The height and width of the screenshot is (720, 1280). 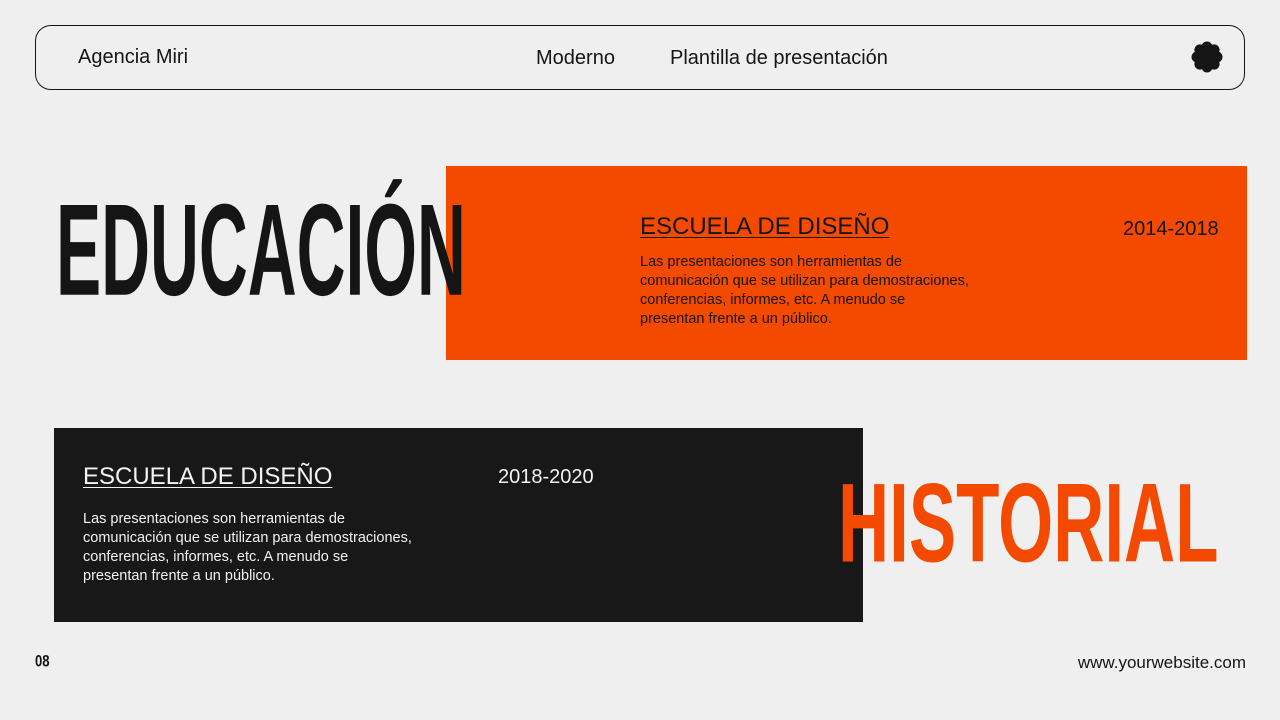 I want to click on entry-years: 2014-2018, so click(x=1171, y=229).